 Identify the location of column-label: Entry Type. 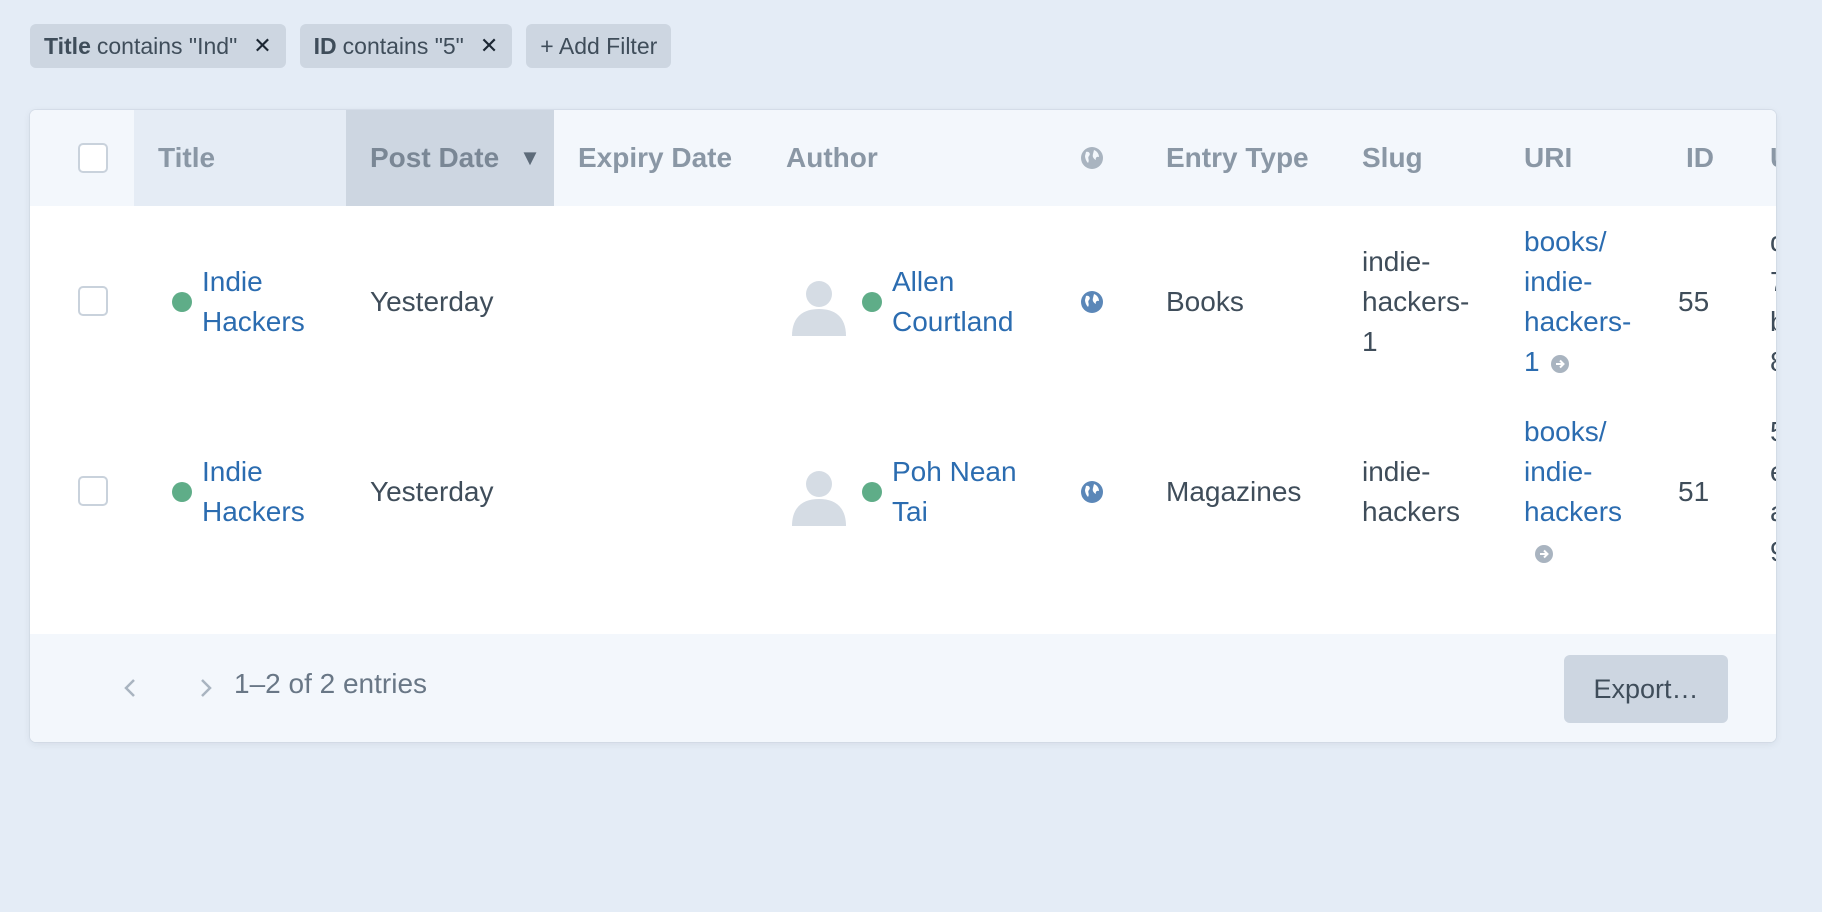
(1237, 157).